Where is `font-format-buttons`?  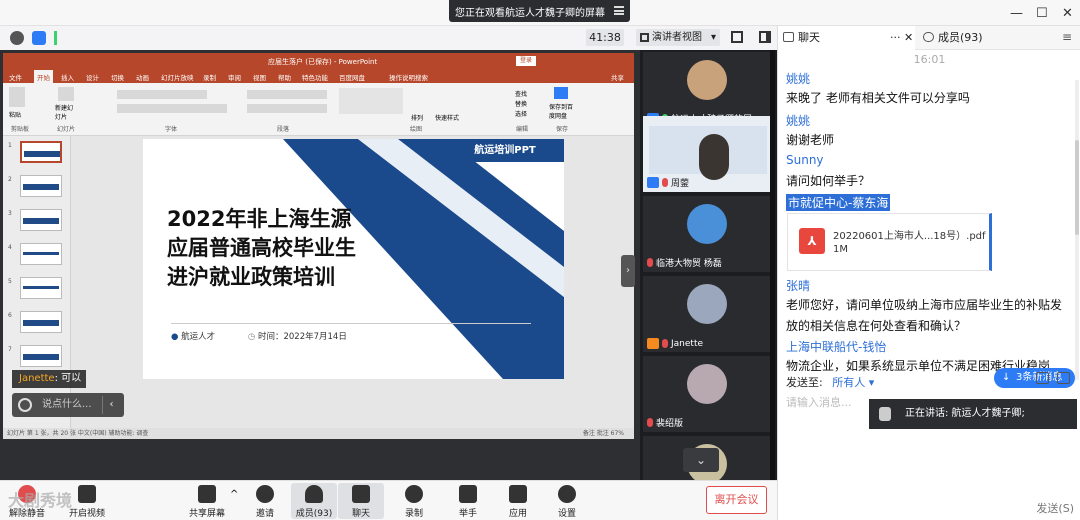
font-format-buttons is located at coordinates (172, 108).